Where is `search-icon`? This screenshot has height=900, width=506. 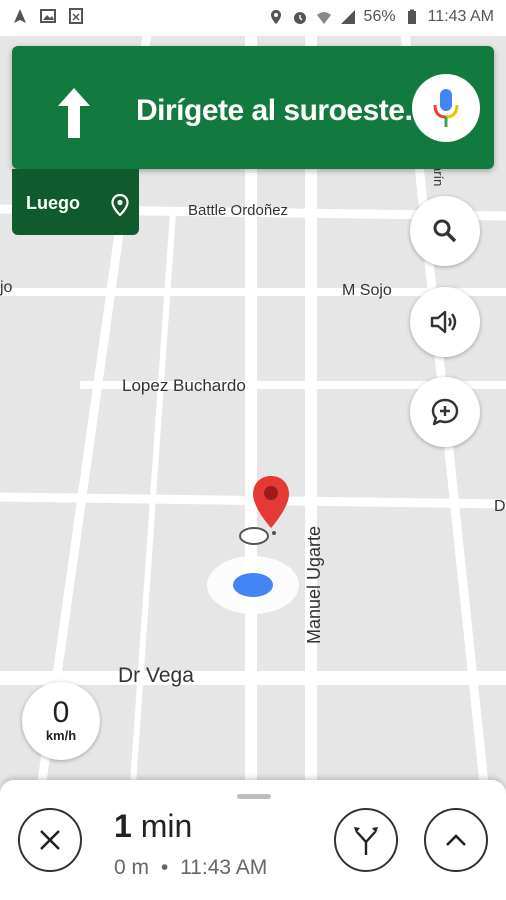
search-icon is located at coordinates (445, 231).